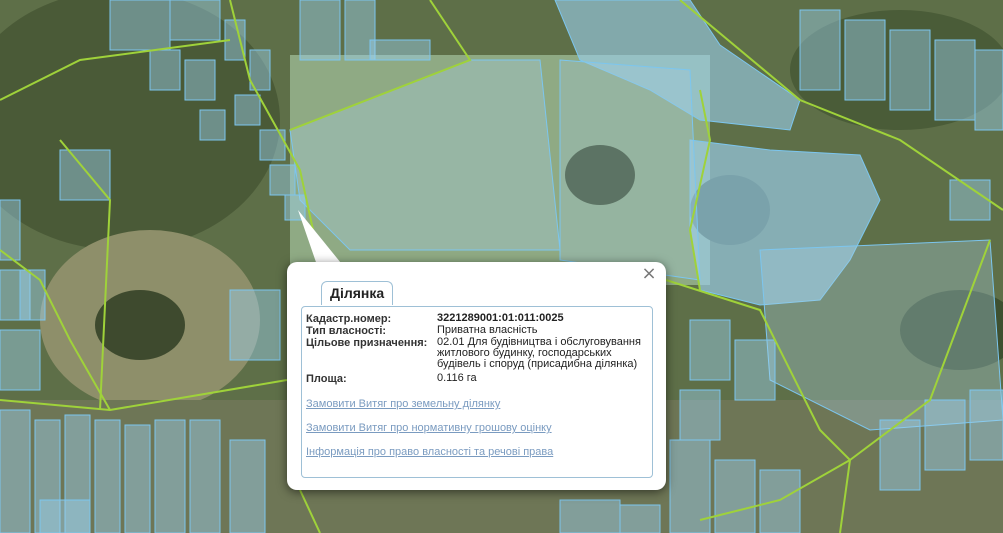 The image size is (1003, 533). I want to click on ownership-type-label: Тип власності:, so click(346, 331).